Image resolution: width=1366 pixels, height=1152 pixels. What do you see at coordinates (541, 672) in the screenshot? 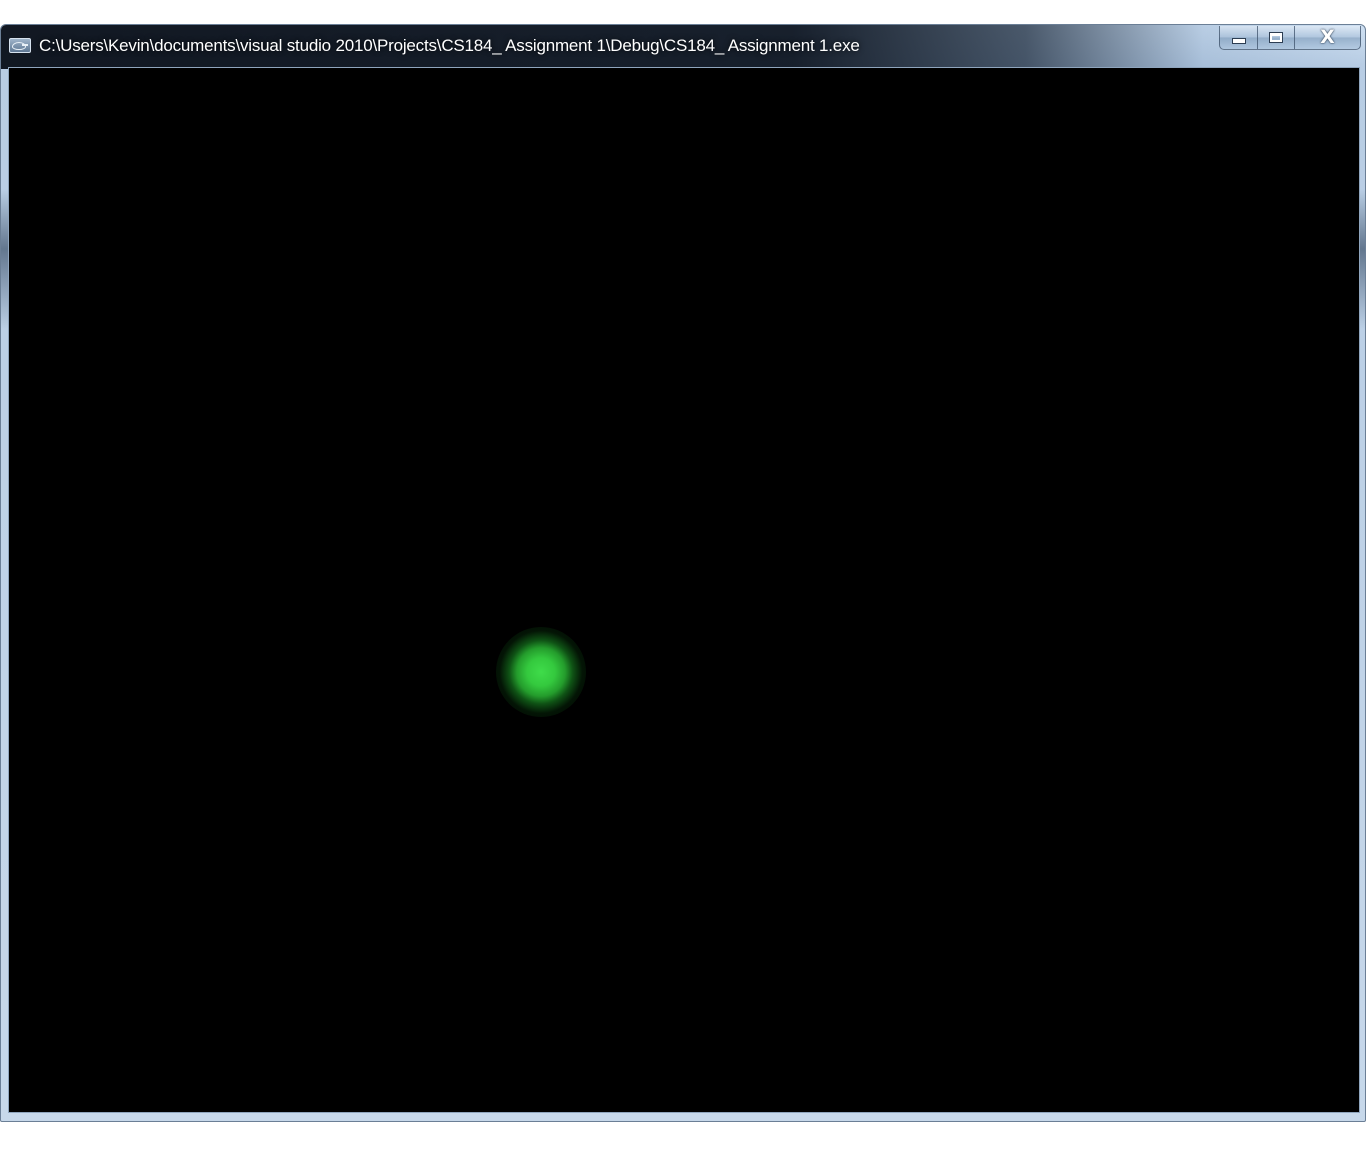
I see `green-sphere` at bounding box center [541, 672].